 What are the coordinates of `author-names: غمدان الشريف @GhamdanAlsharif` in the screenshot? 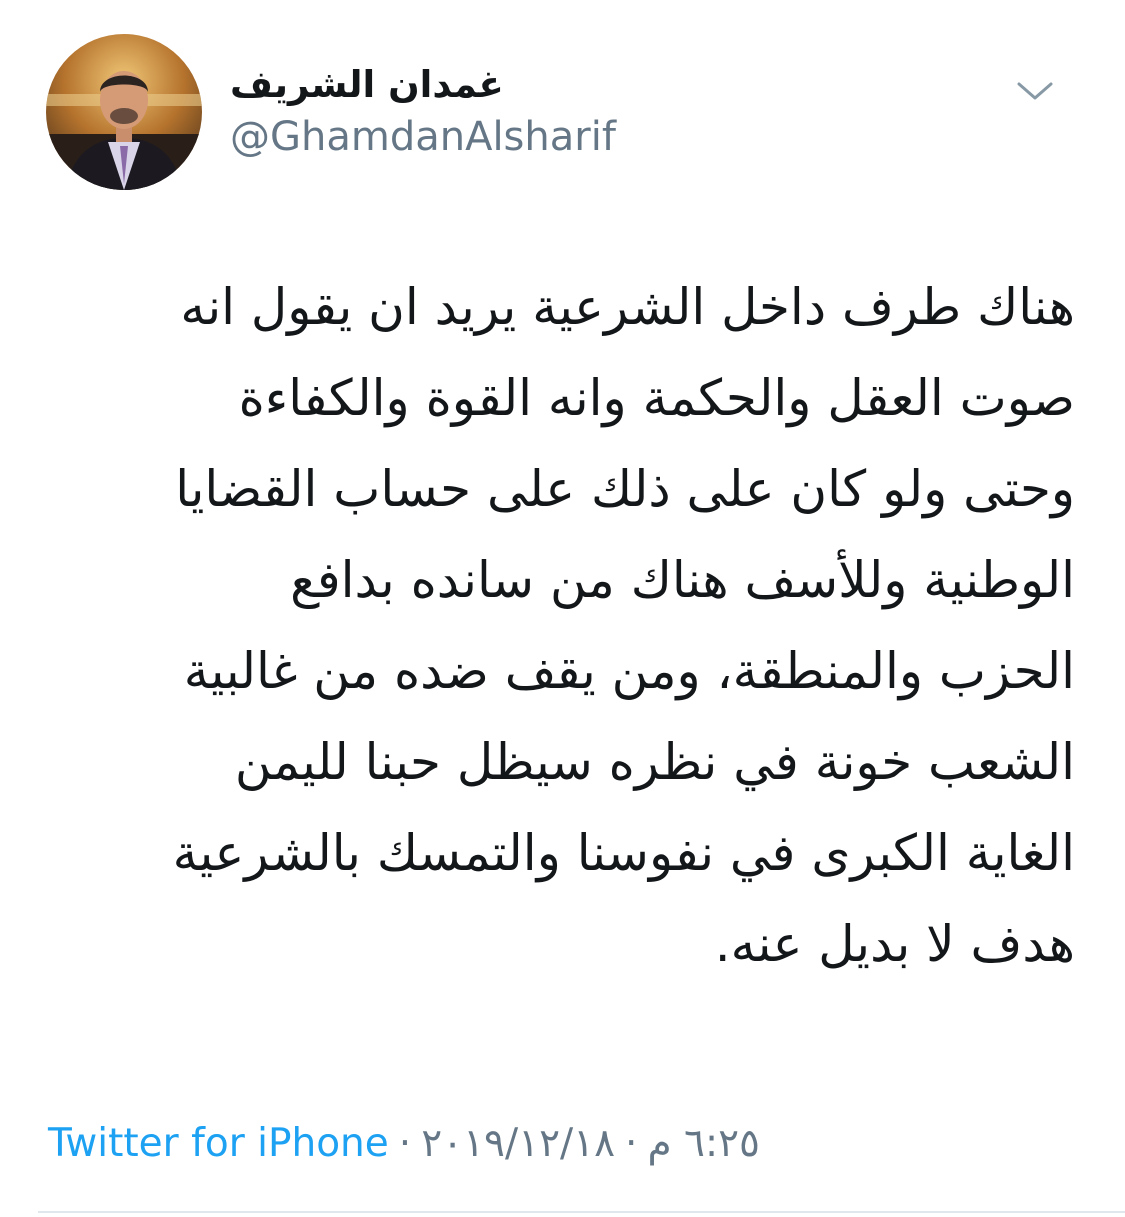 It's located at (423, 114).